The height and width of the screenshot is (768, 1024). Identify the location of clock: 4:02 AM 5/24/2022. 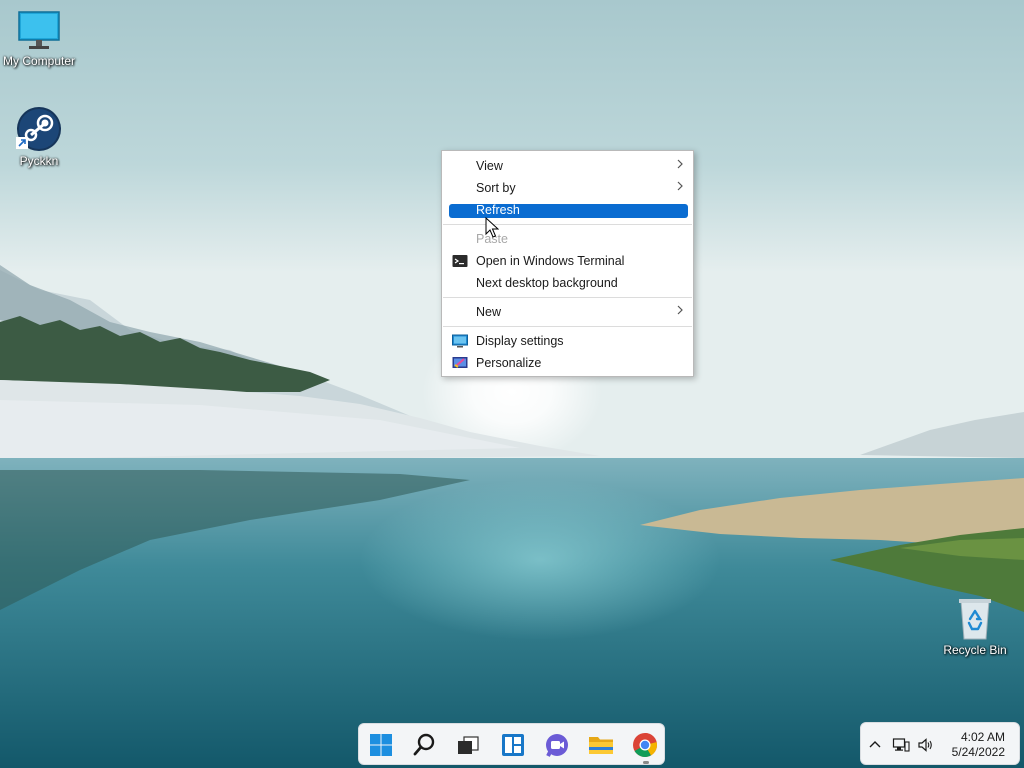
(978, 745).